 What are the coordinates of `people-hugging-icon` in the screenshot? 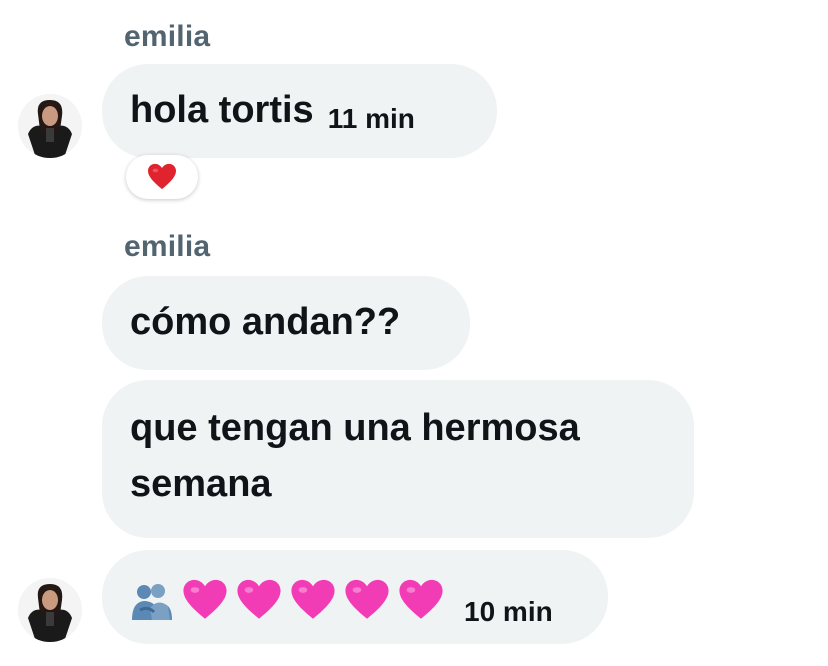 It's located at (151, 600).